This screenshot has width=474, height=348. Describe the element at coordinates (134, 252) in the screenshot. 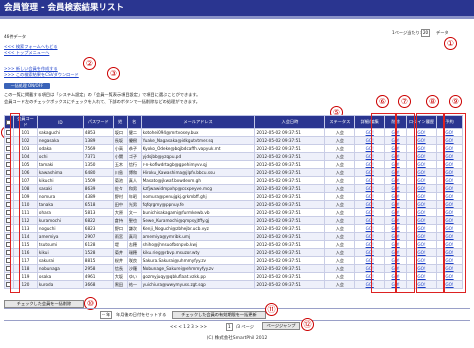

I see `first-name: 瑞穂` at that location.